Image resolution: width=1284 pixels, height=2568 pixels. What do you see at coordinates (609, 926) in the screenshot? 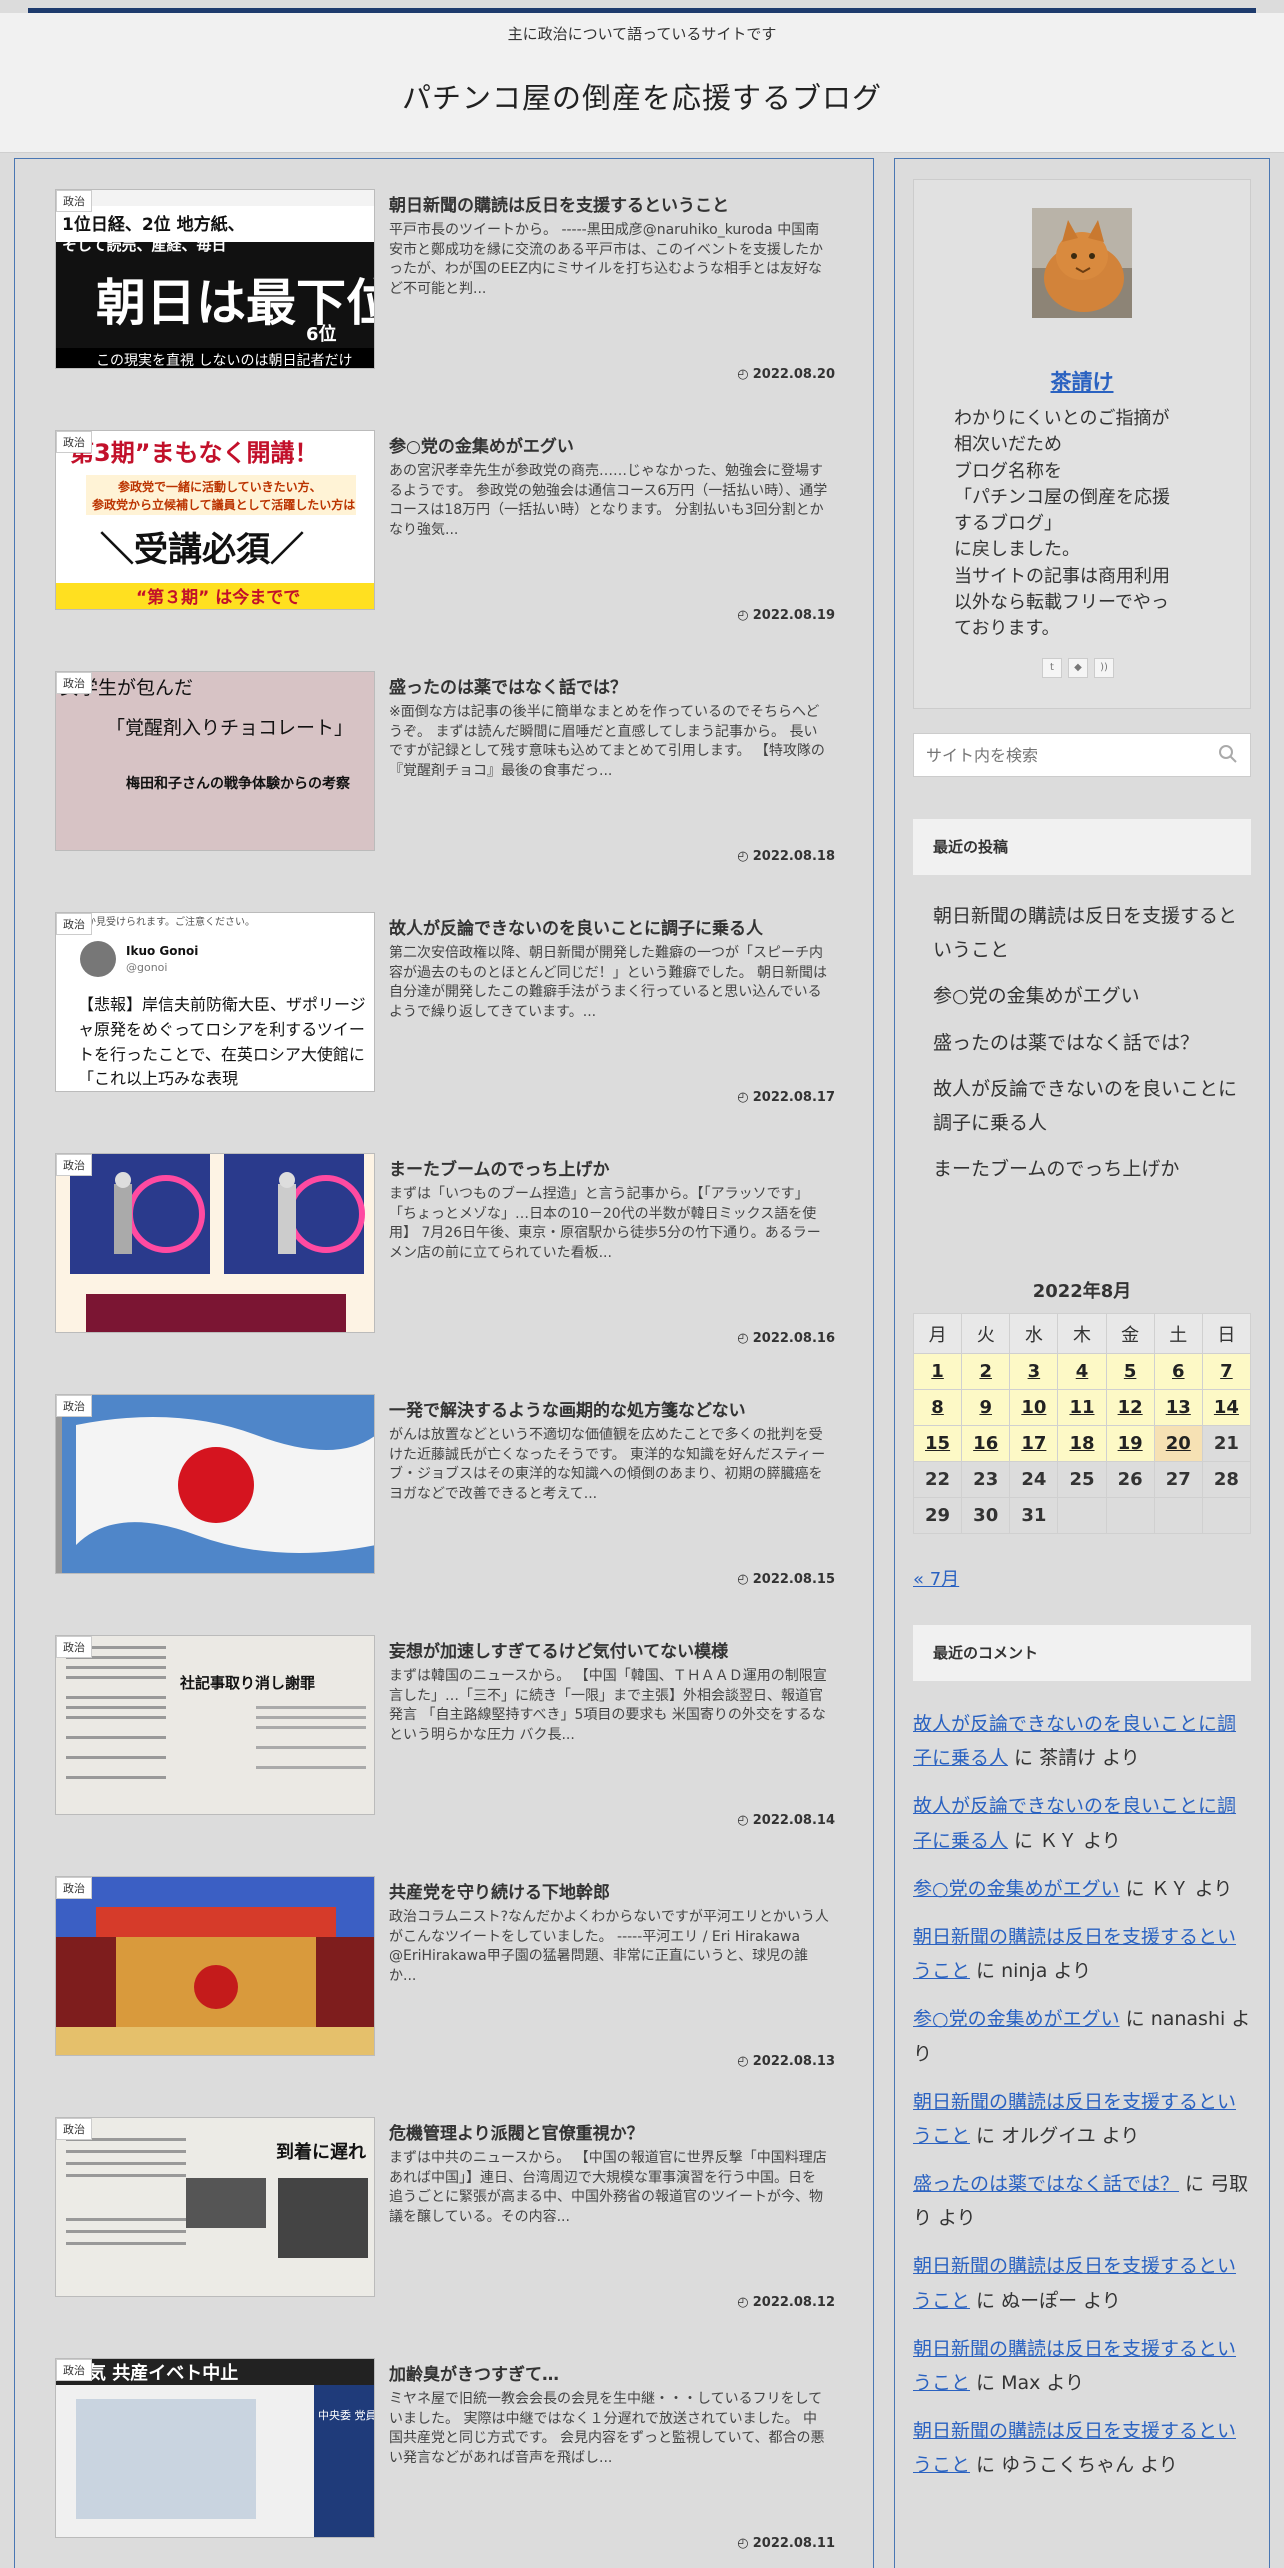
I see `entry-title: 故人が反論できないのを良いことに調子に乗る人` at bounding box center [609, 926].